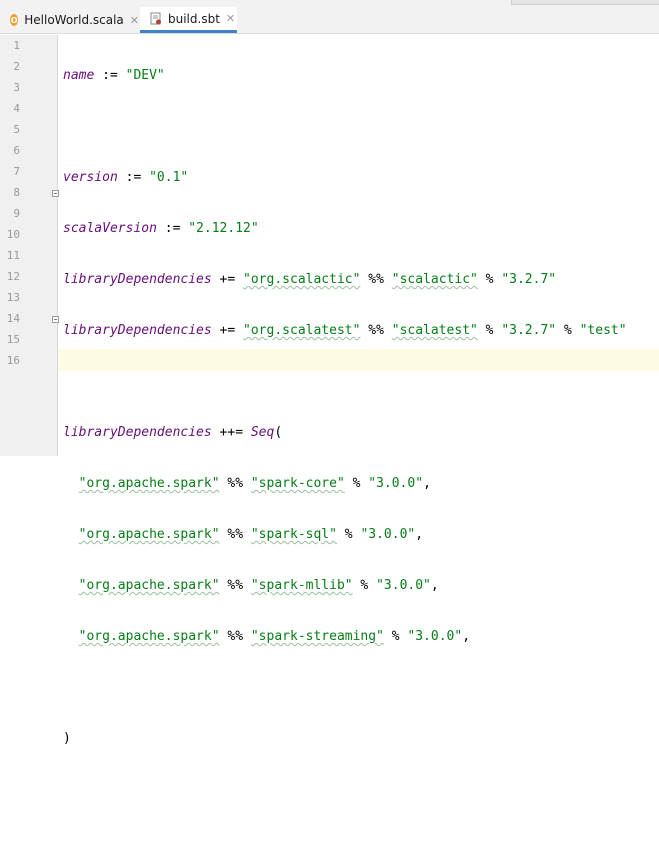  Describe the element at coordinates (345, 75) in the screenshot. I see `code-line: name := "DEV"` at that location.